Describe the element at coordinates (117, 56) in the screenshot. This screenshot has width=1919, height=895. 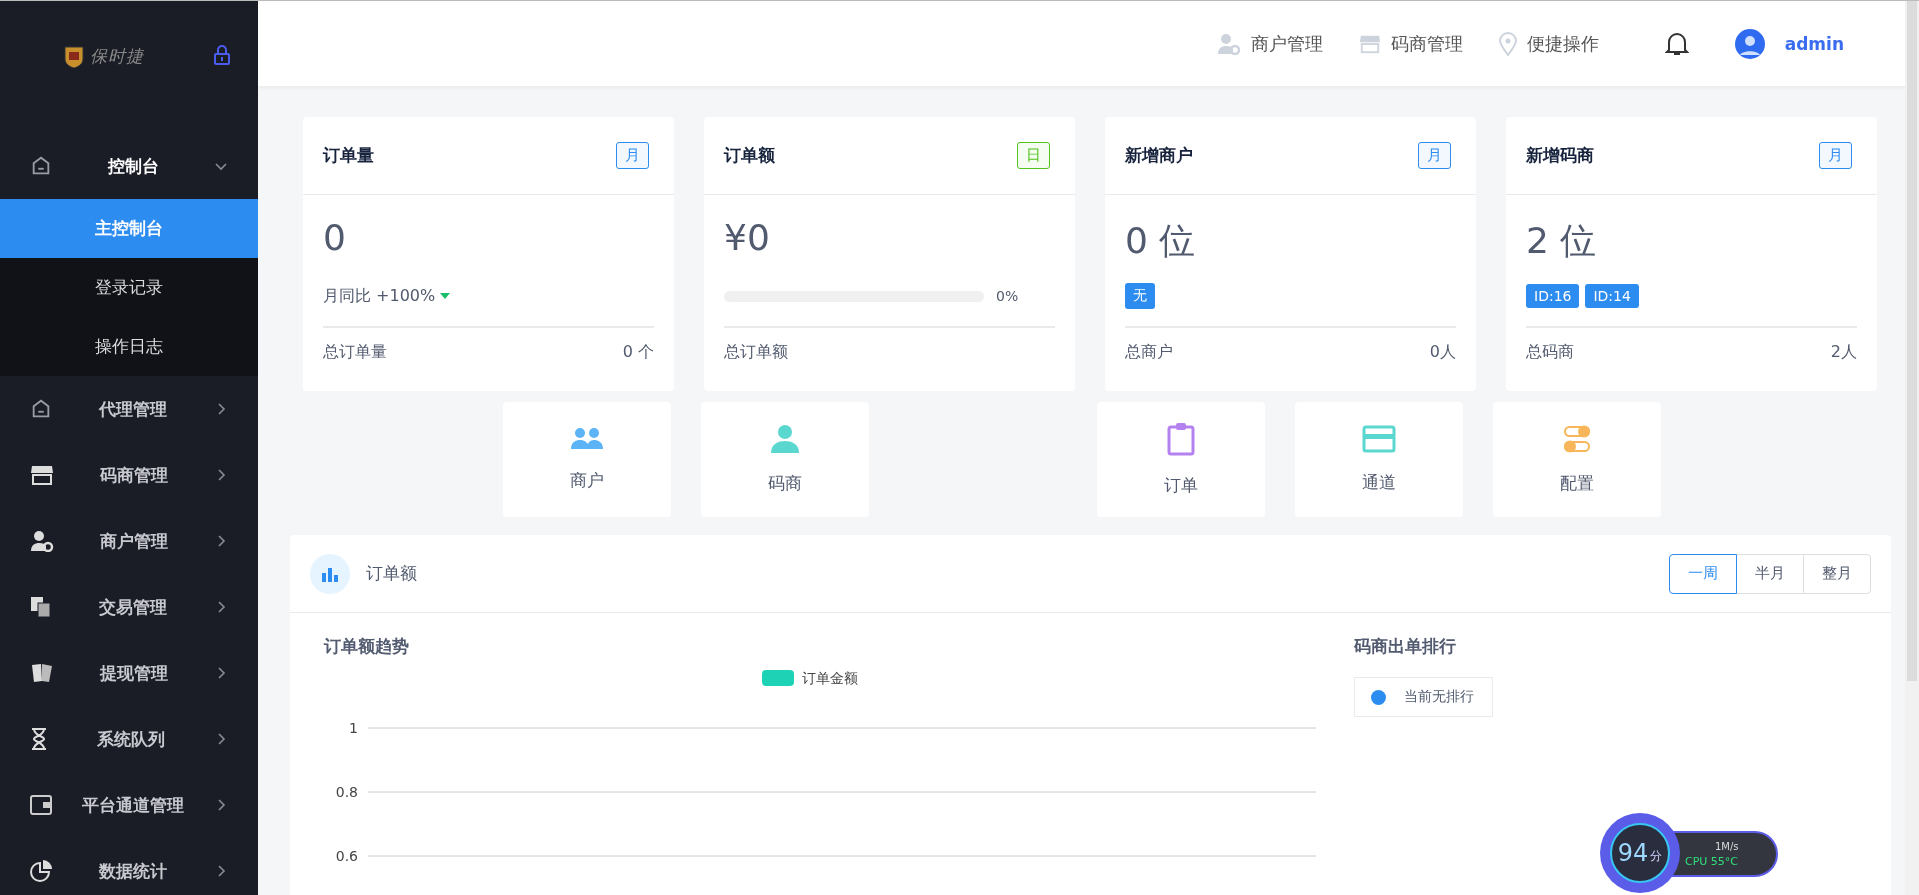
I see `logo-text: 保时捷` at that location.